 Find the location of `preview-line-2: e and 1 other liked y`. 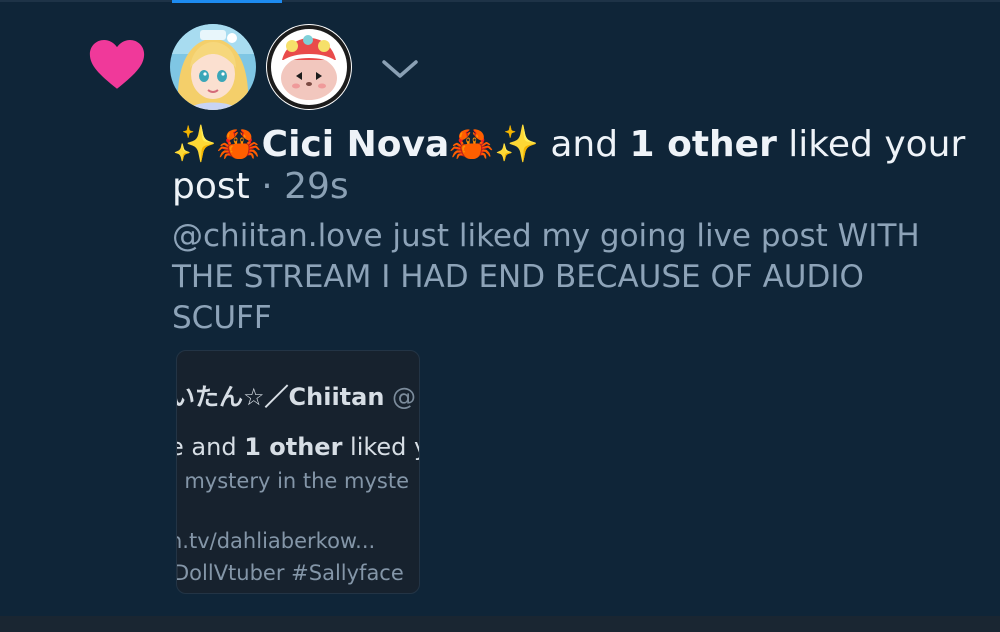

preview-line-2: e and 1 other liked y is located at coordinates (298, 447).